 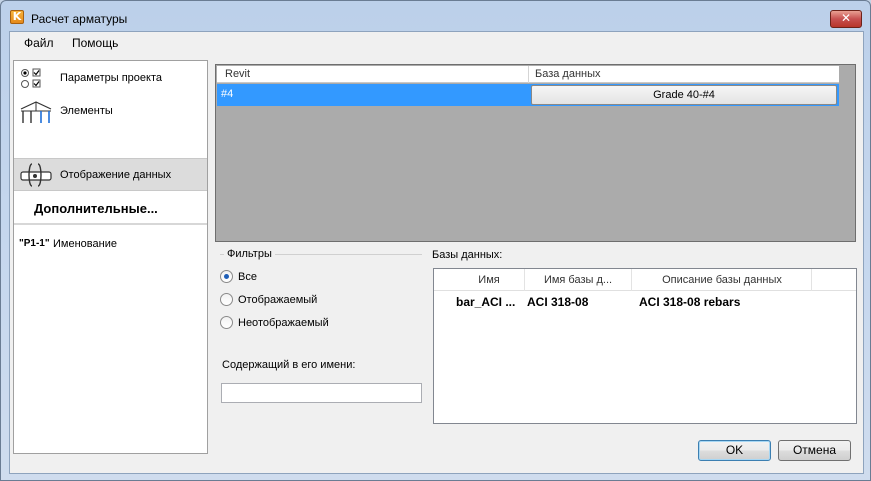 I want to click on column-header-name: Имя, so click(x=489, y=280).